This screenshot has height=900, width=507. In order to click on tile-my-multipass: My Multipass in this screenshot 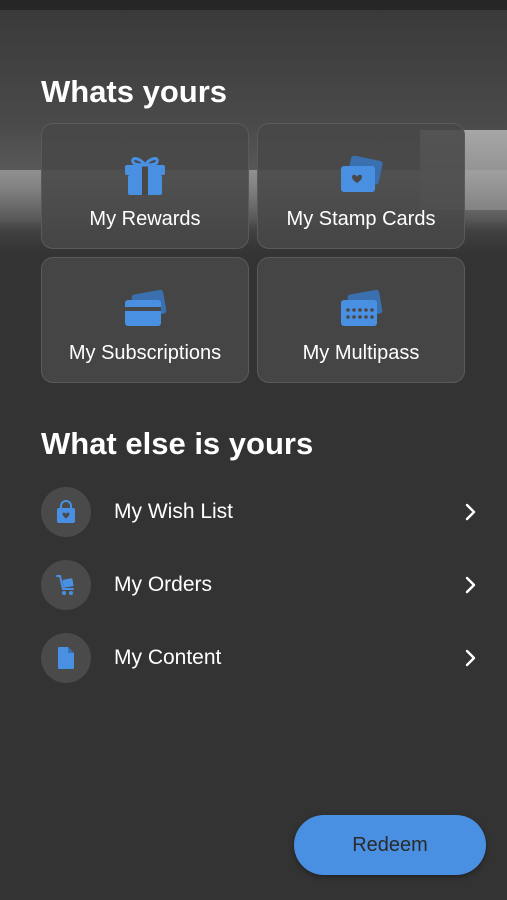, I will do `click(361, 320)`.